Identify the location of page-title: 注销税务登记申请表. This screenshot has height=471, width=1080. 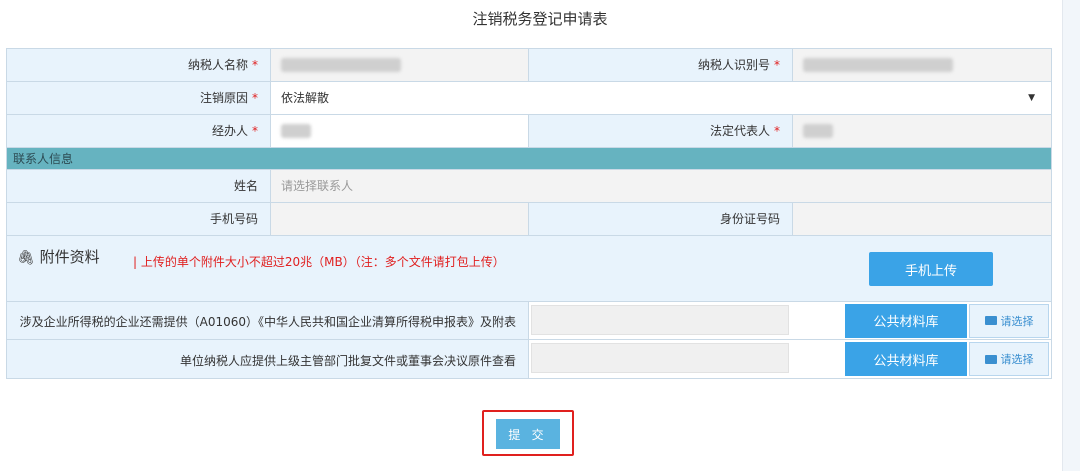
(540, 19).